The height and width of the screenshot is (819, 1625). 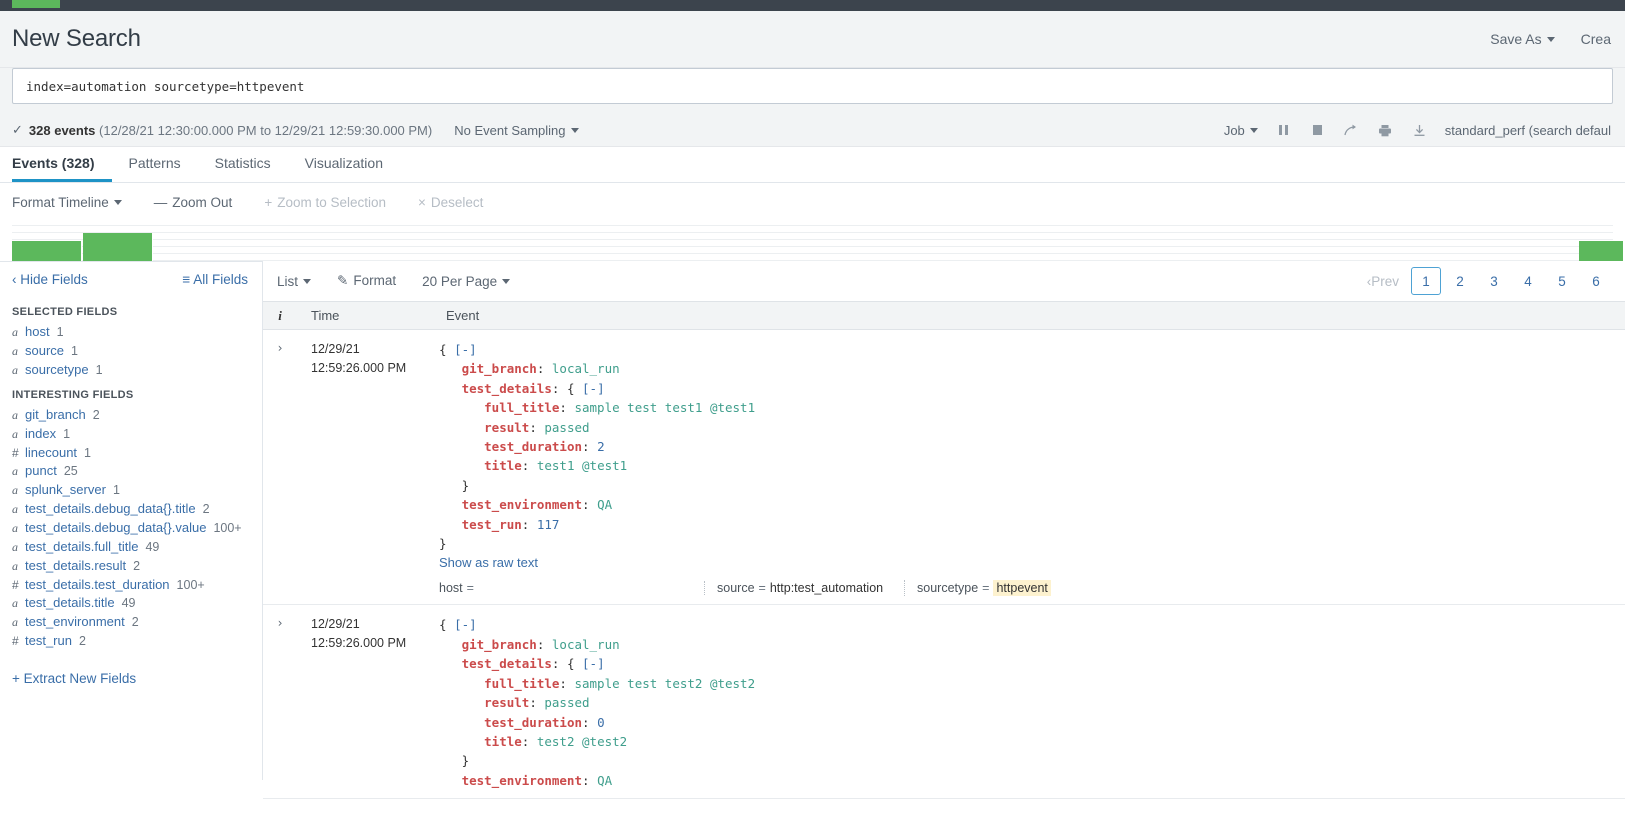 What do you see at coordinates (1460, 281) in the screenshot?
I see `pagination-page-2: 2` at bounding box center [1460, 281].